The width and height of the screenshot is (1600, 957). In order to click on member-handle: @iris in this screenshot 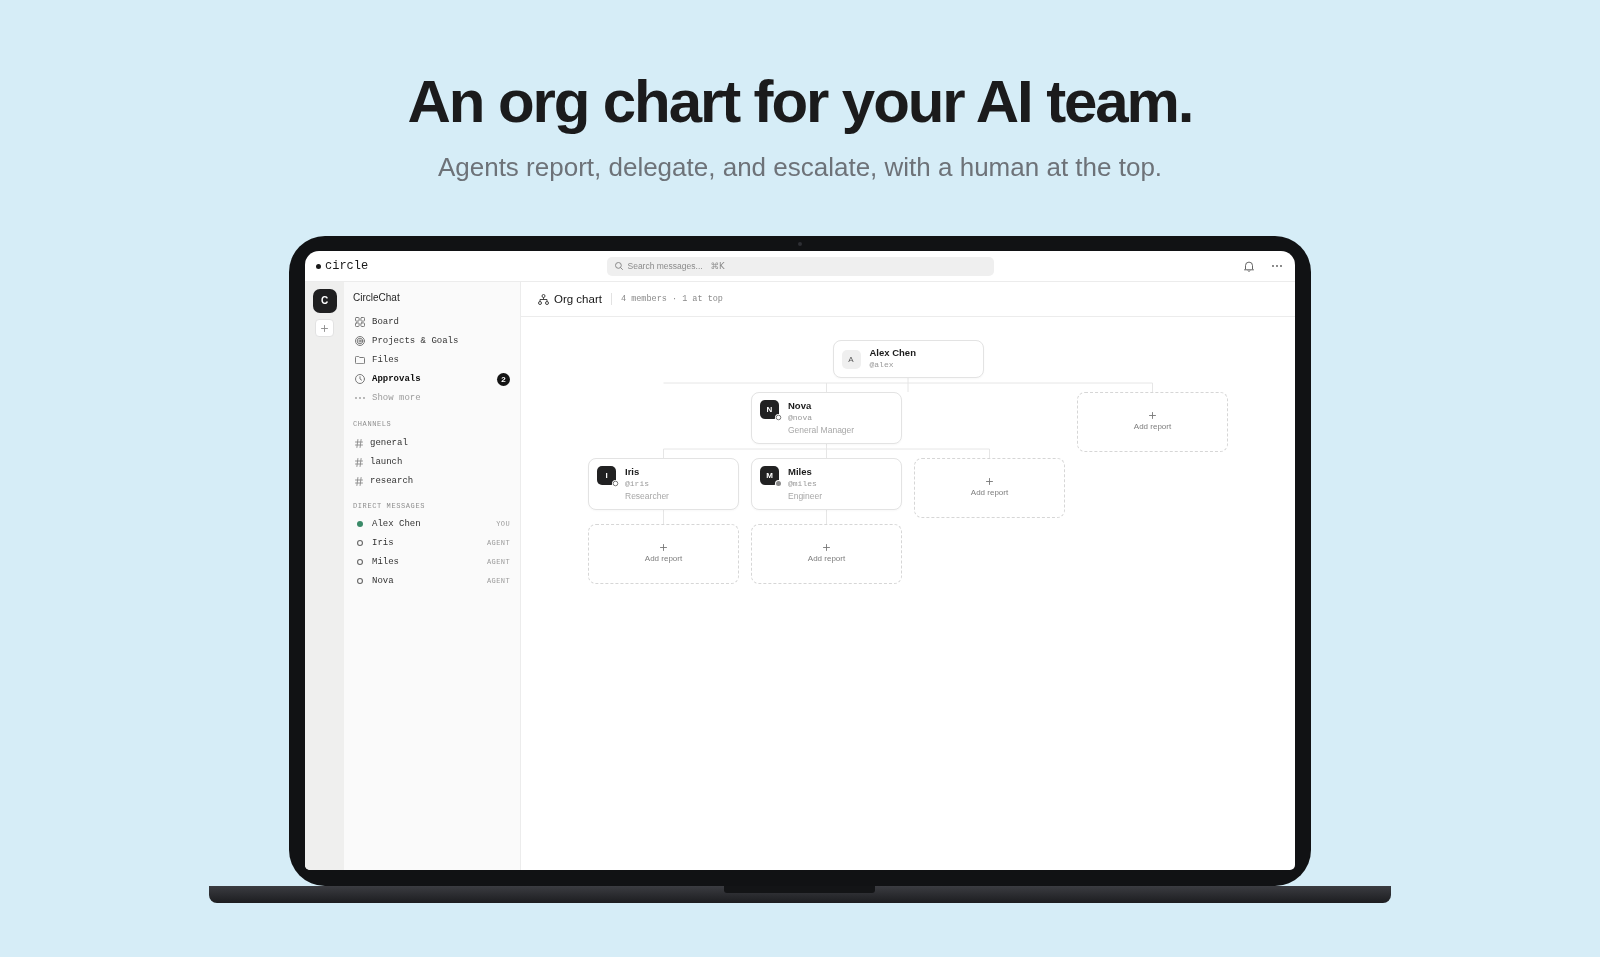, I will do `click(637, 484)`.